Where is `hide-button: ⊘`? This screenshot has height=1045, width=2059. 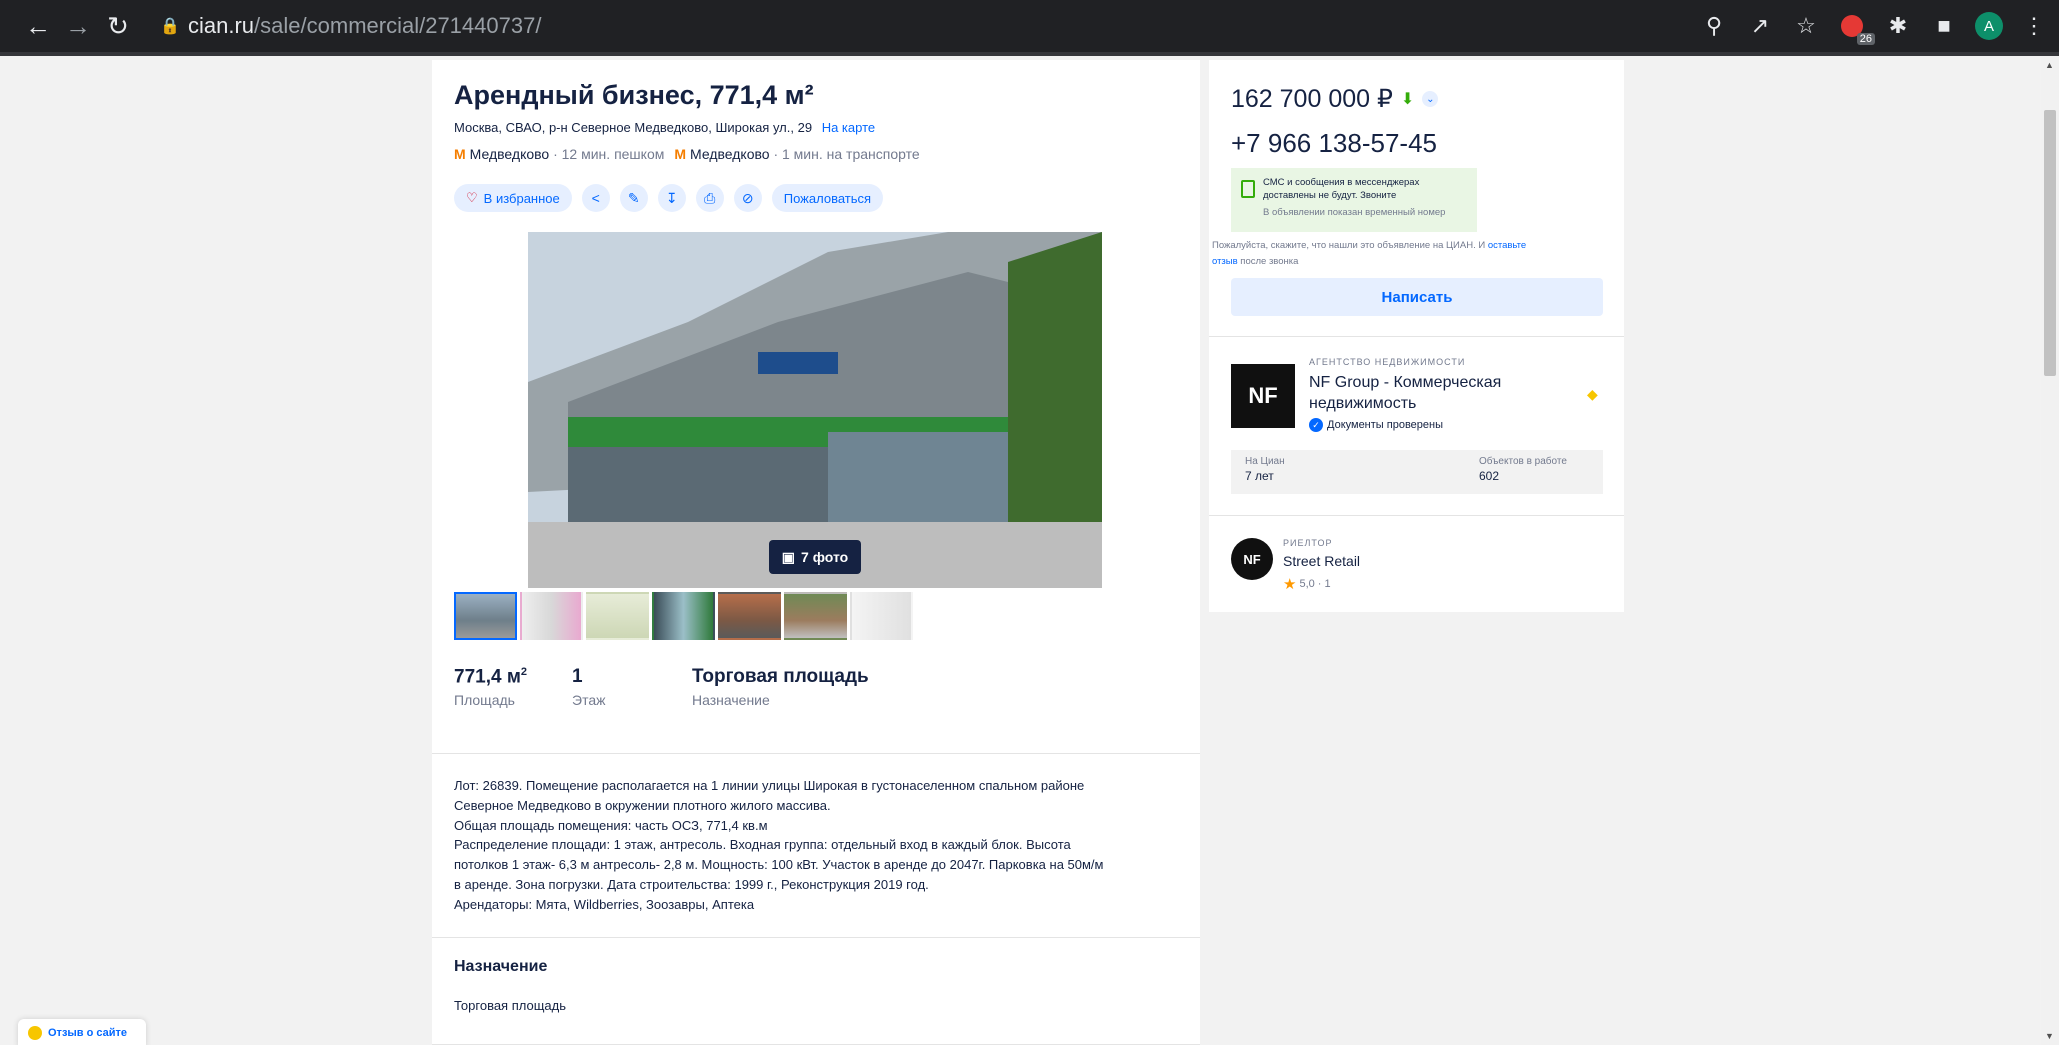 hide-button: ⊘ is located at coordinates (747, 198).